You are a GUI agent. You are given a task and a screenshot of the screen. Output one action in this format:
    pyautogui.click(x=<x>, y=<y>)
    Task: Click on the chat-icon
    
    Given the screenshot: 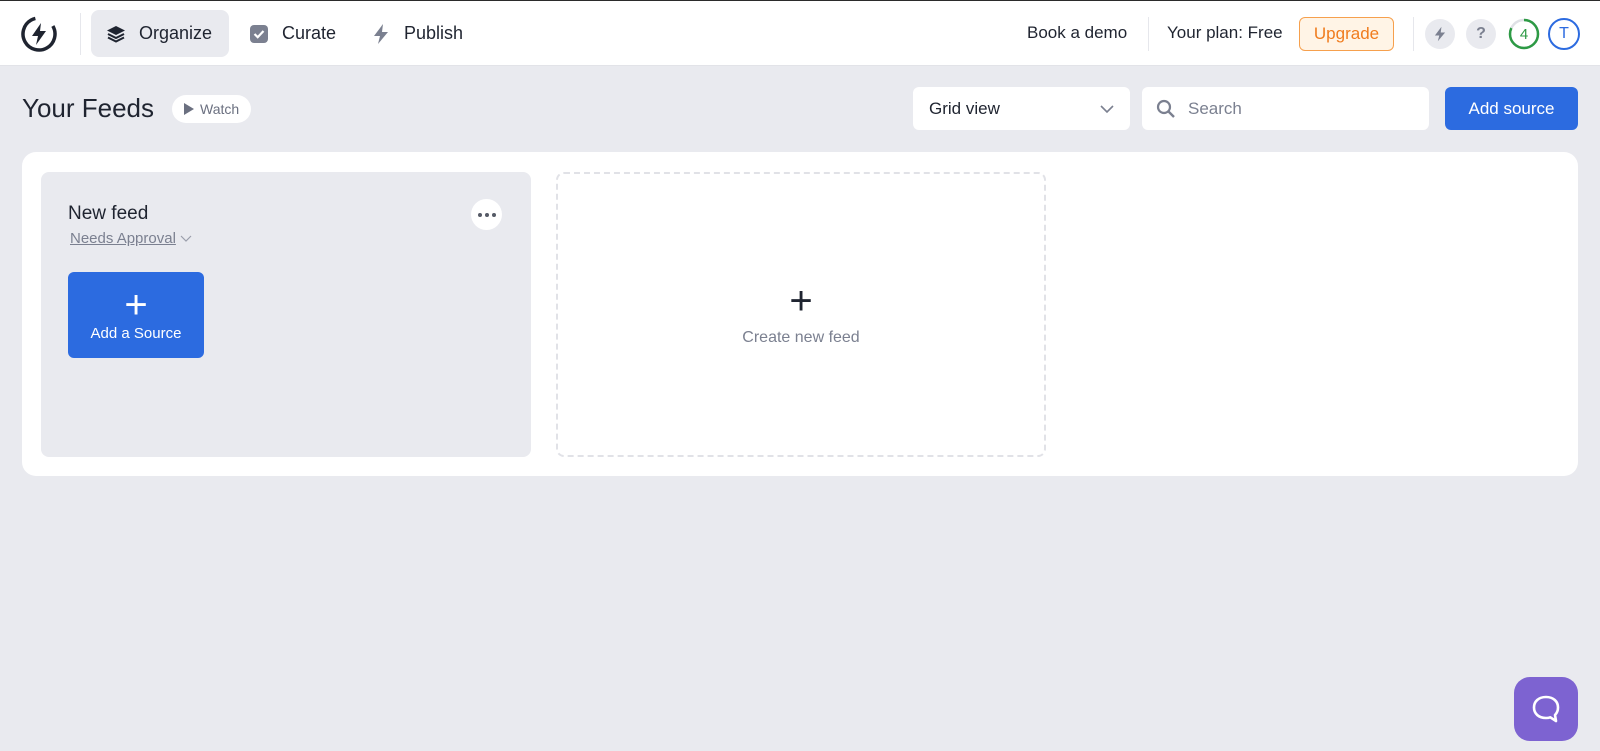 What is the action you would take?
    pyautogui.click(x=1546, y=709)
    